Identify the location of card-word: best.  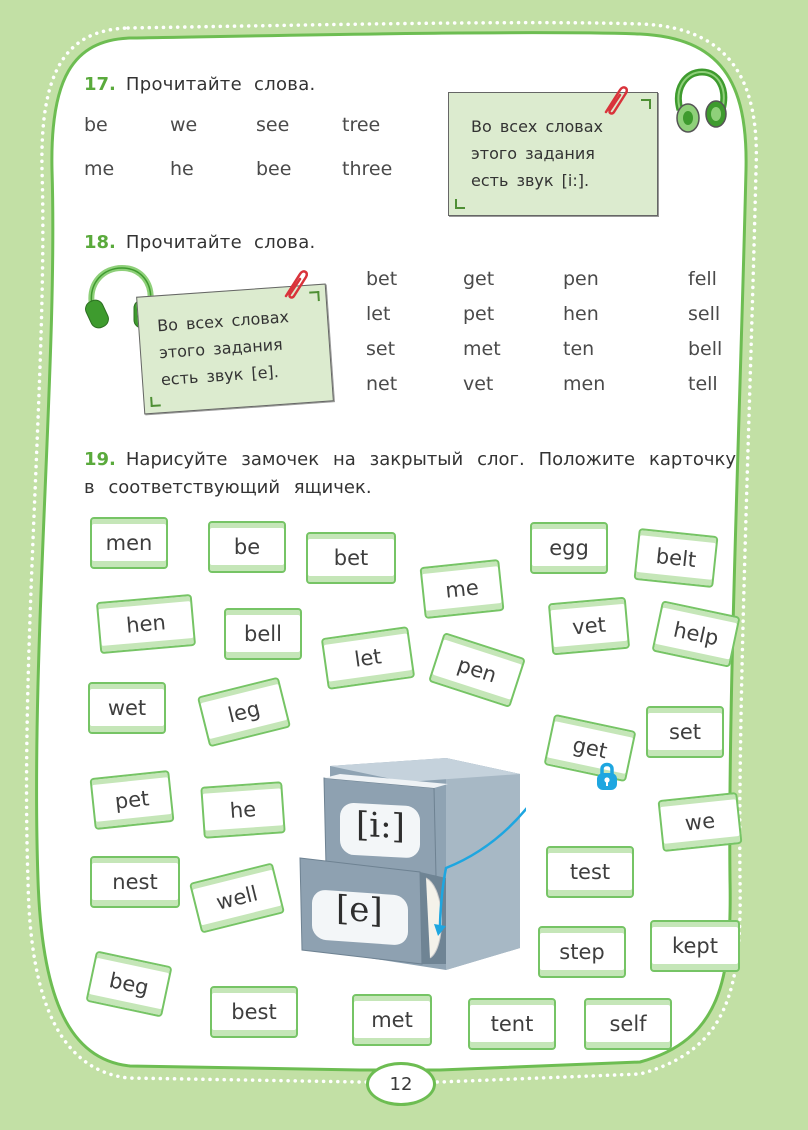
(254, 1012).